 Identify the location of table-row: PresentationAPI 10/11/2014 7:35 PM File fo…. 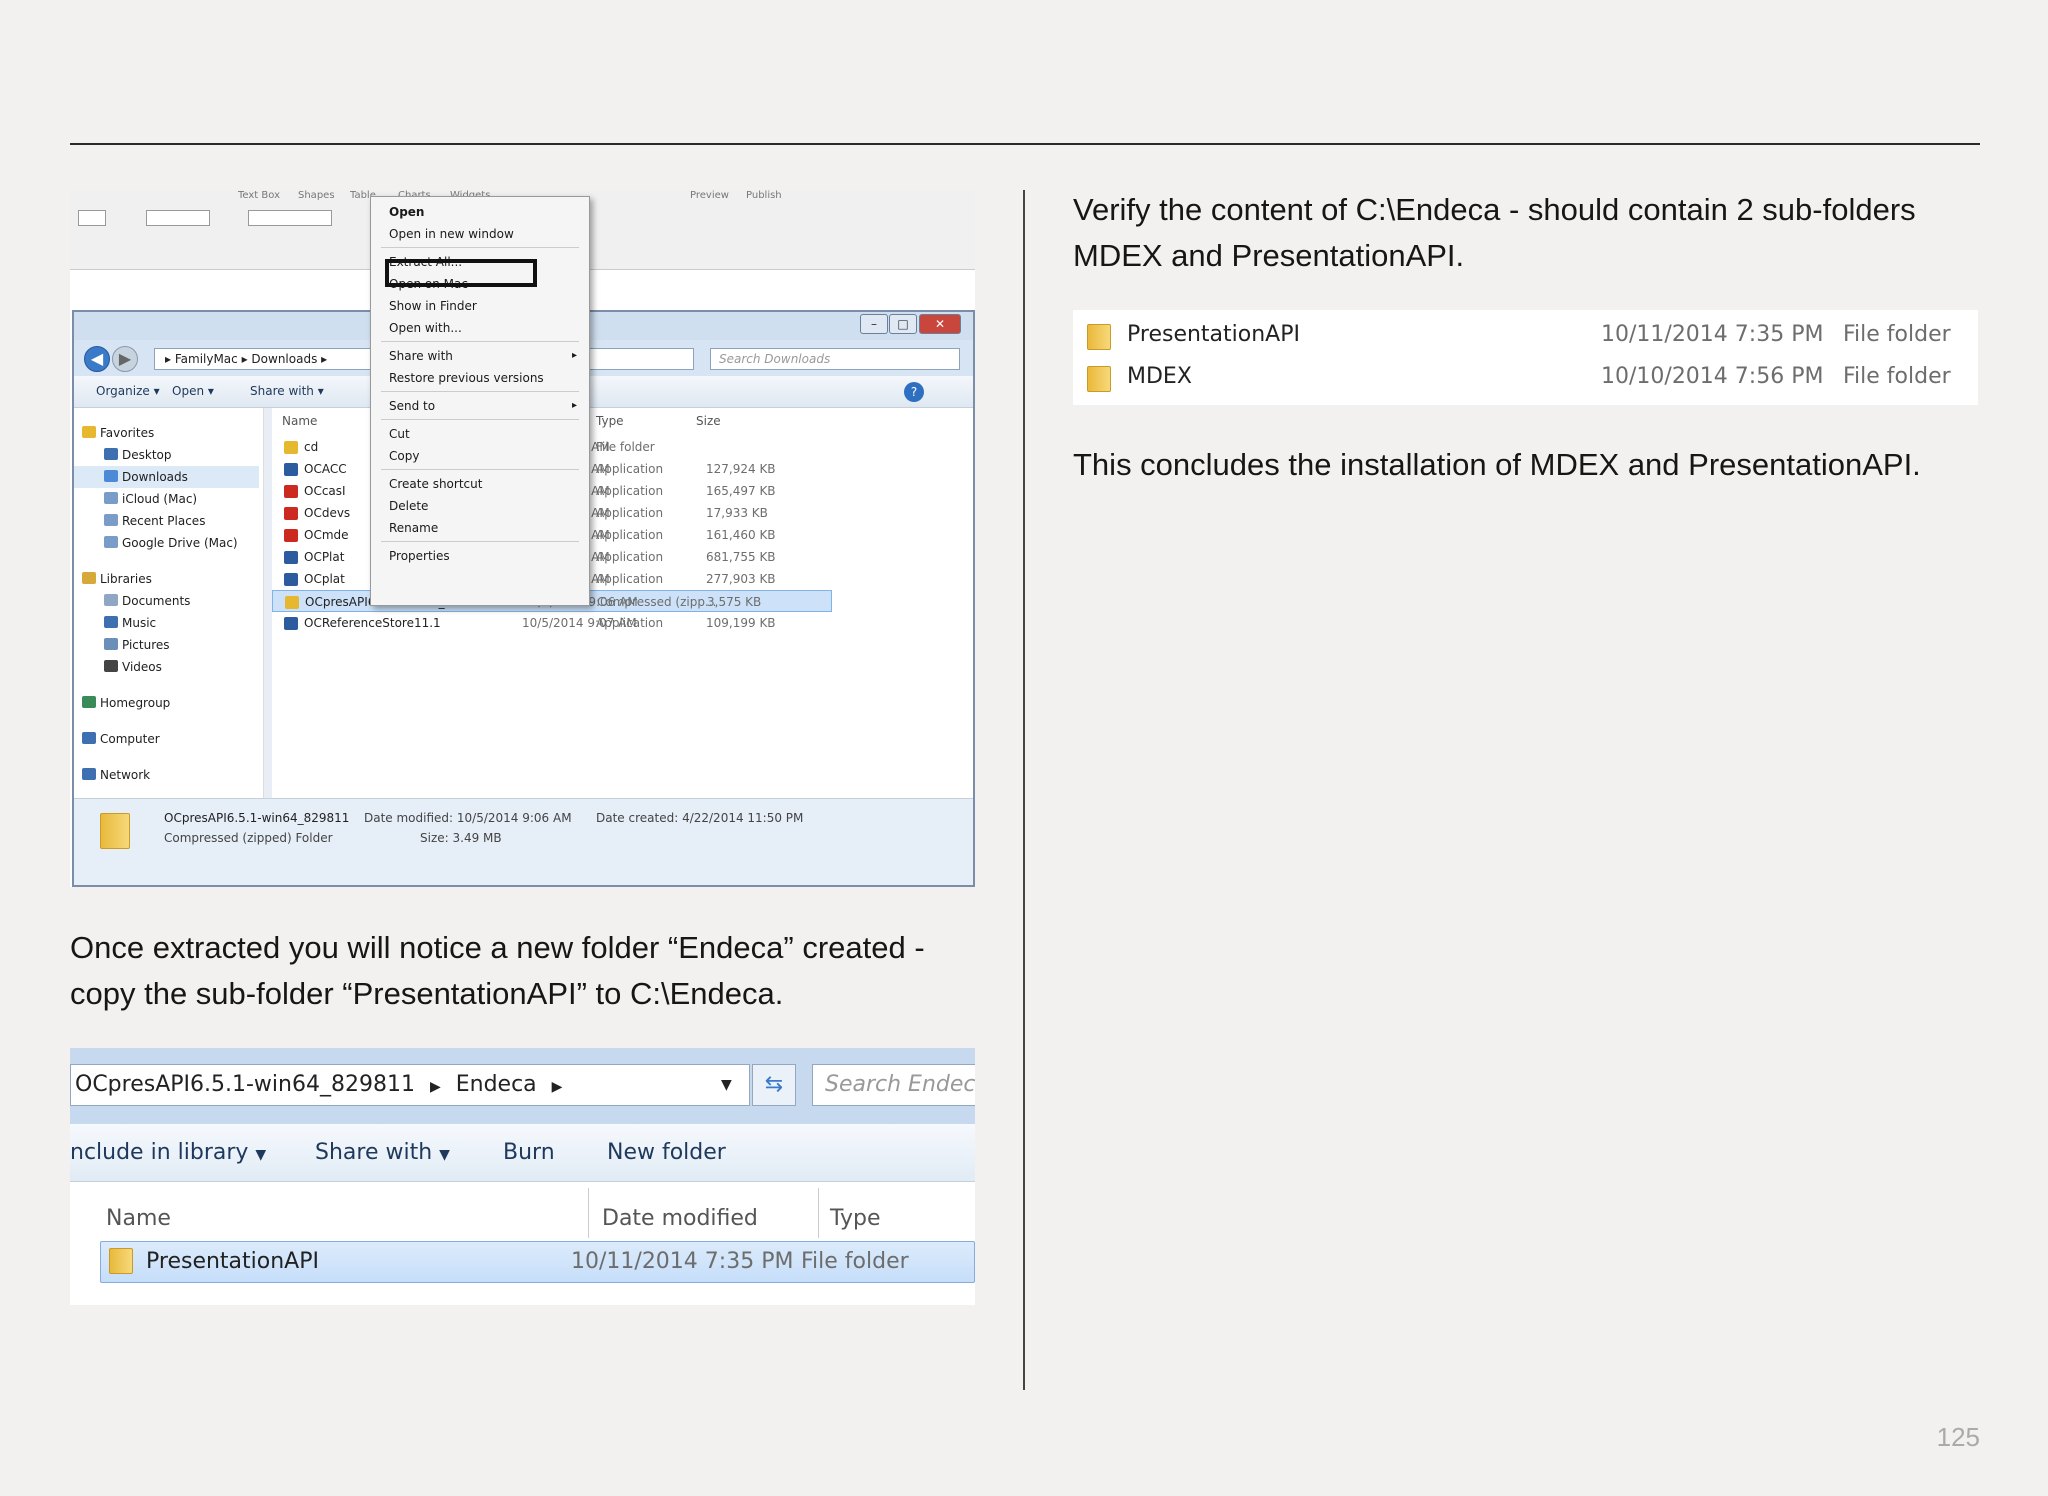
(1525, 337).